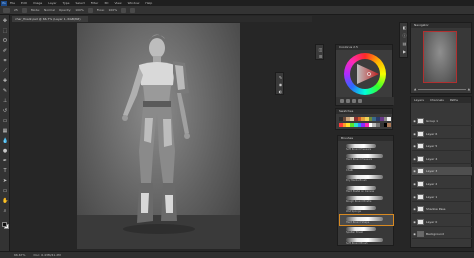 The height and width of the screenshot is (258, 474). Describe the element at coordinates (366, 168) in the screenshot. I see `brush-preset: Chalk` at that location.